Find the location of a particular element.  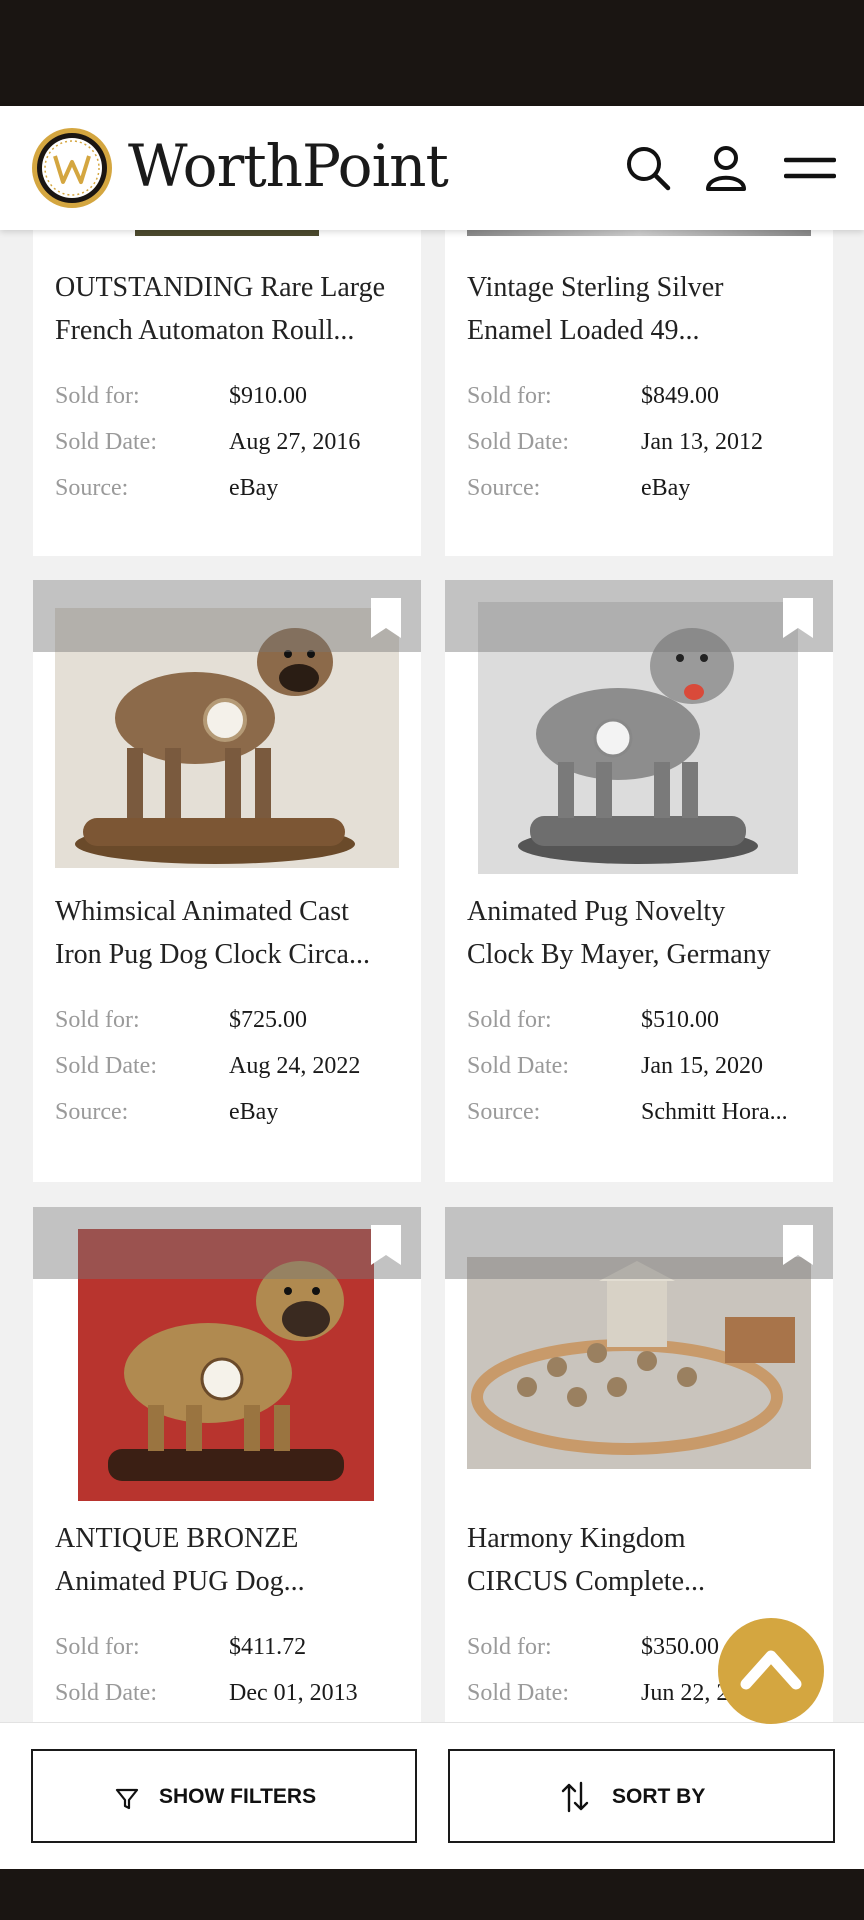

sold-date: Aug 24, 2022 is located at coordinates (295, 1066).